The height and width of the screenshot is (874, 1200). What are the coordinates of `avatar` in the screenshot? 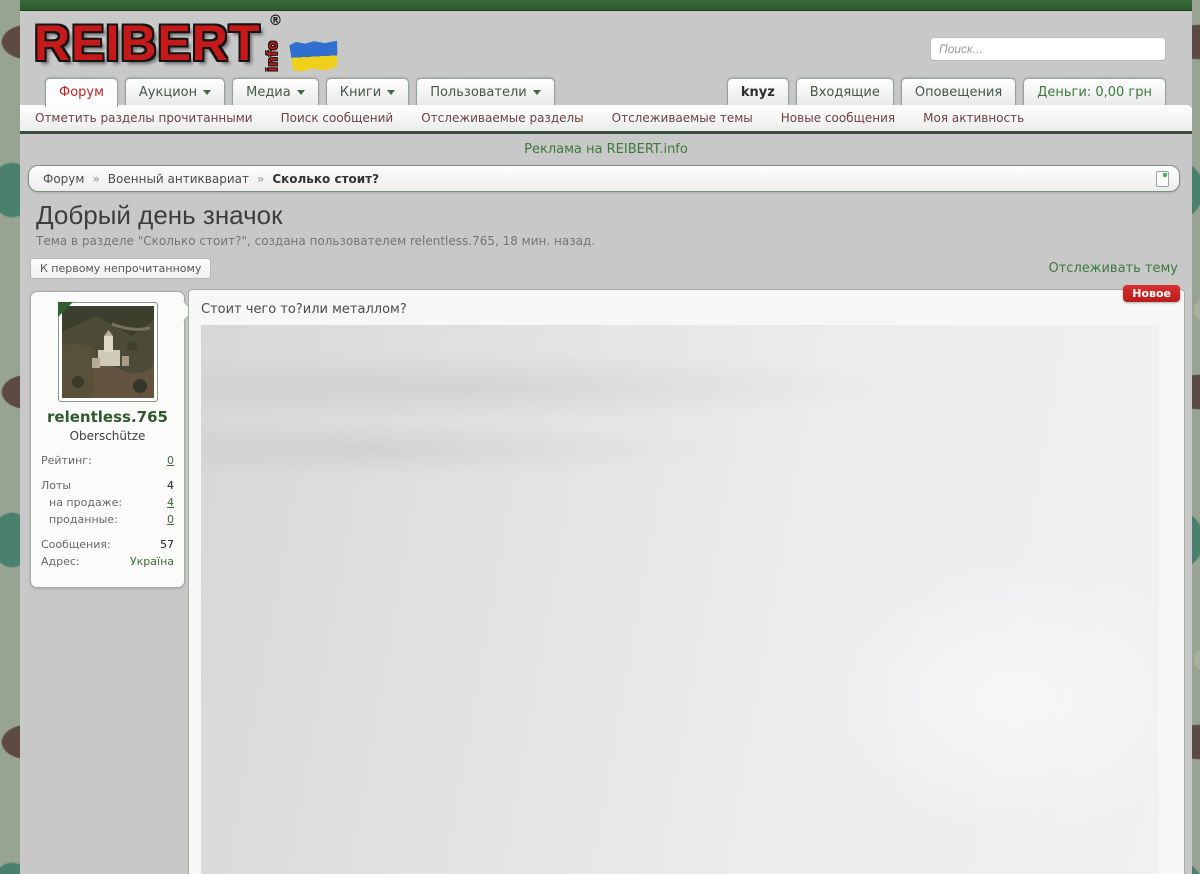 It's located at (107, 352).